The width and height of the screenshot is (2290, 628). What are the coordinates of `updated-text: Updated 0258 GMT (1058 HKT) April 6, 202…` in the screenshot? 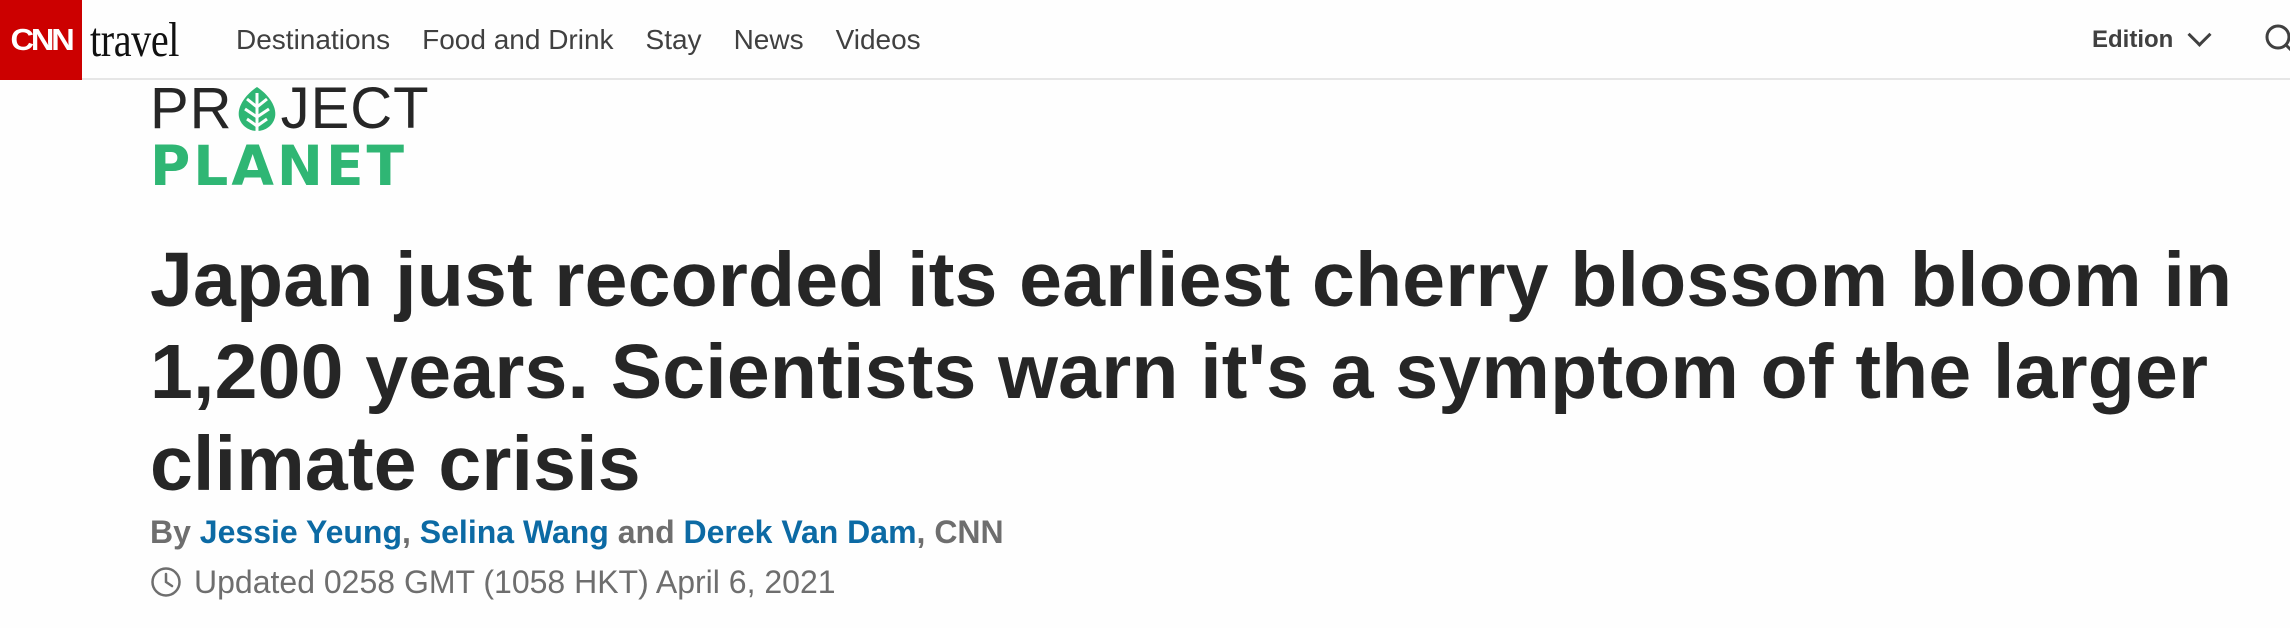 It's located at (515, 582).